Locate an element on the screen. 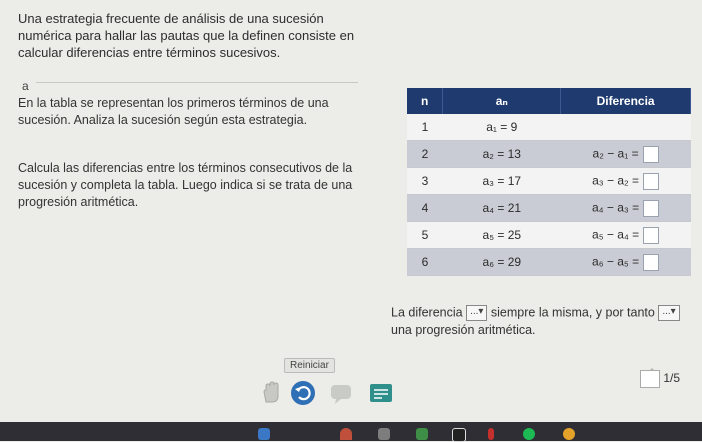 The height and width of the screenshot is (442, 702). header-n: n is located at coordinates (425, 101).